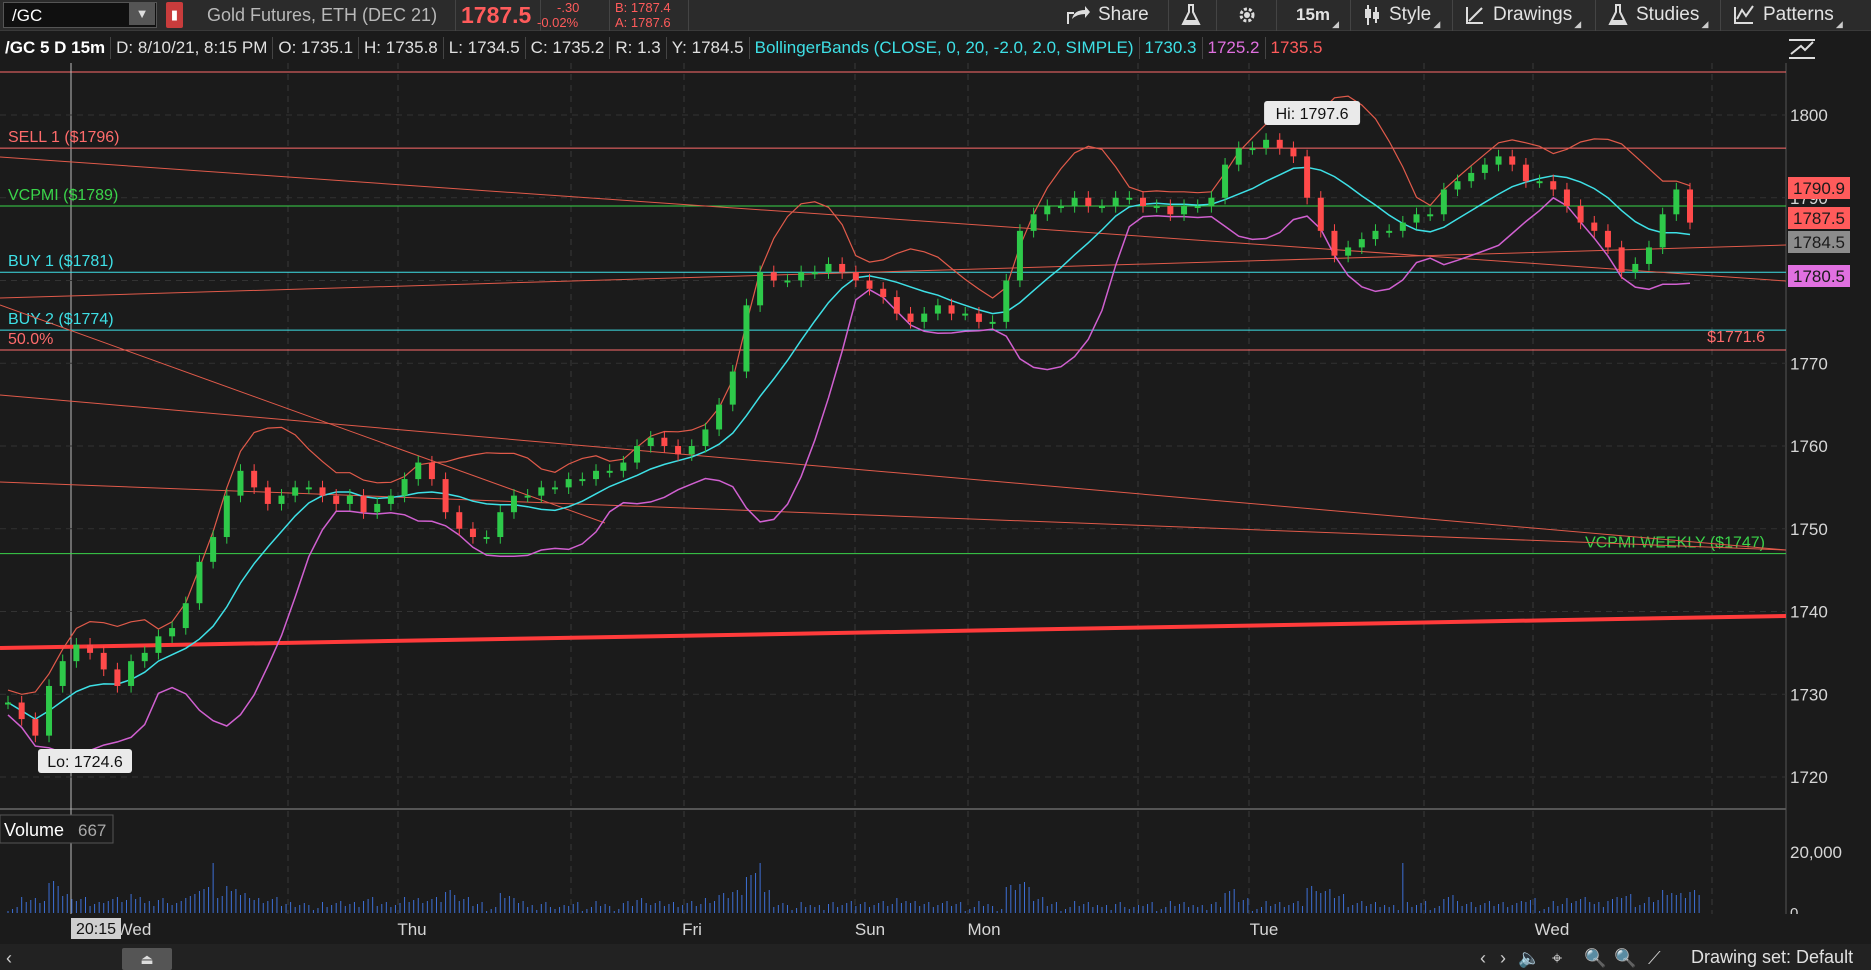  What do you see at coordinates (56, 48) in the screenshot?
I see `symbol-period: /GC 5 D 15m` at bounding box center [56, 48].